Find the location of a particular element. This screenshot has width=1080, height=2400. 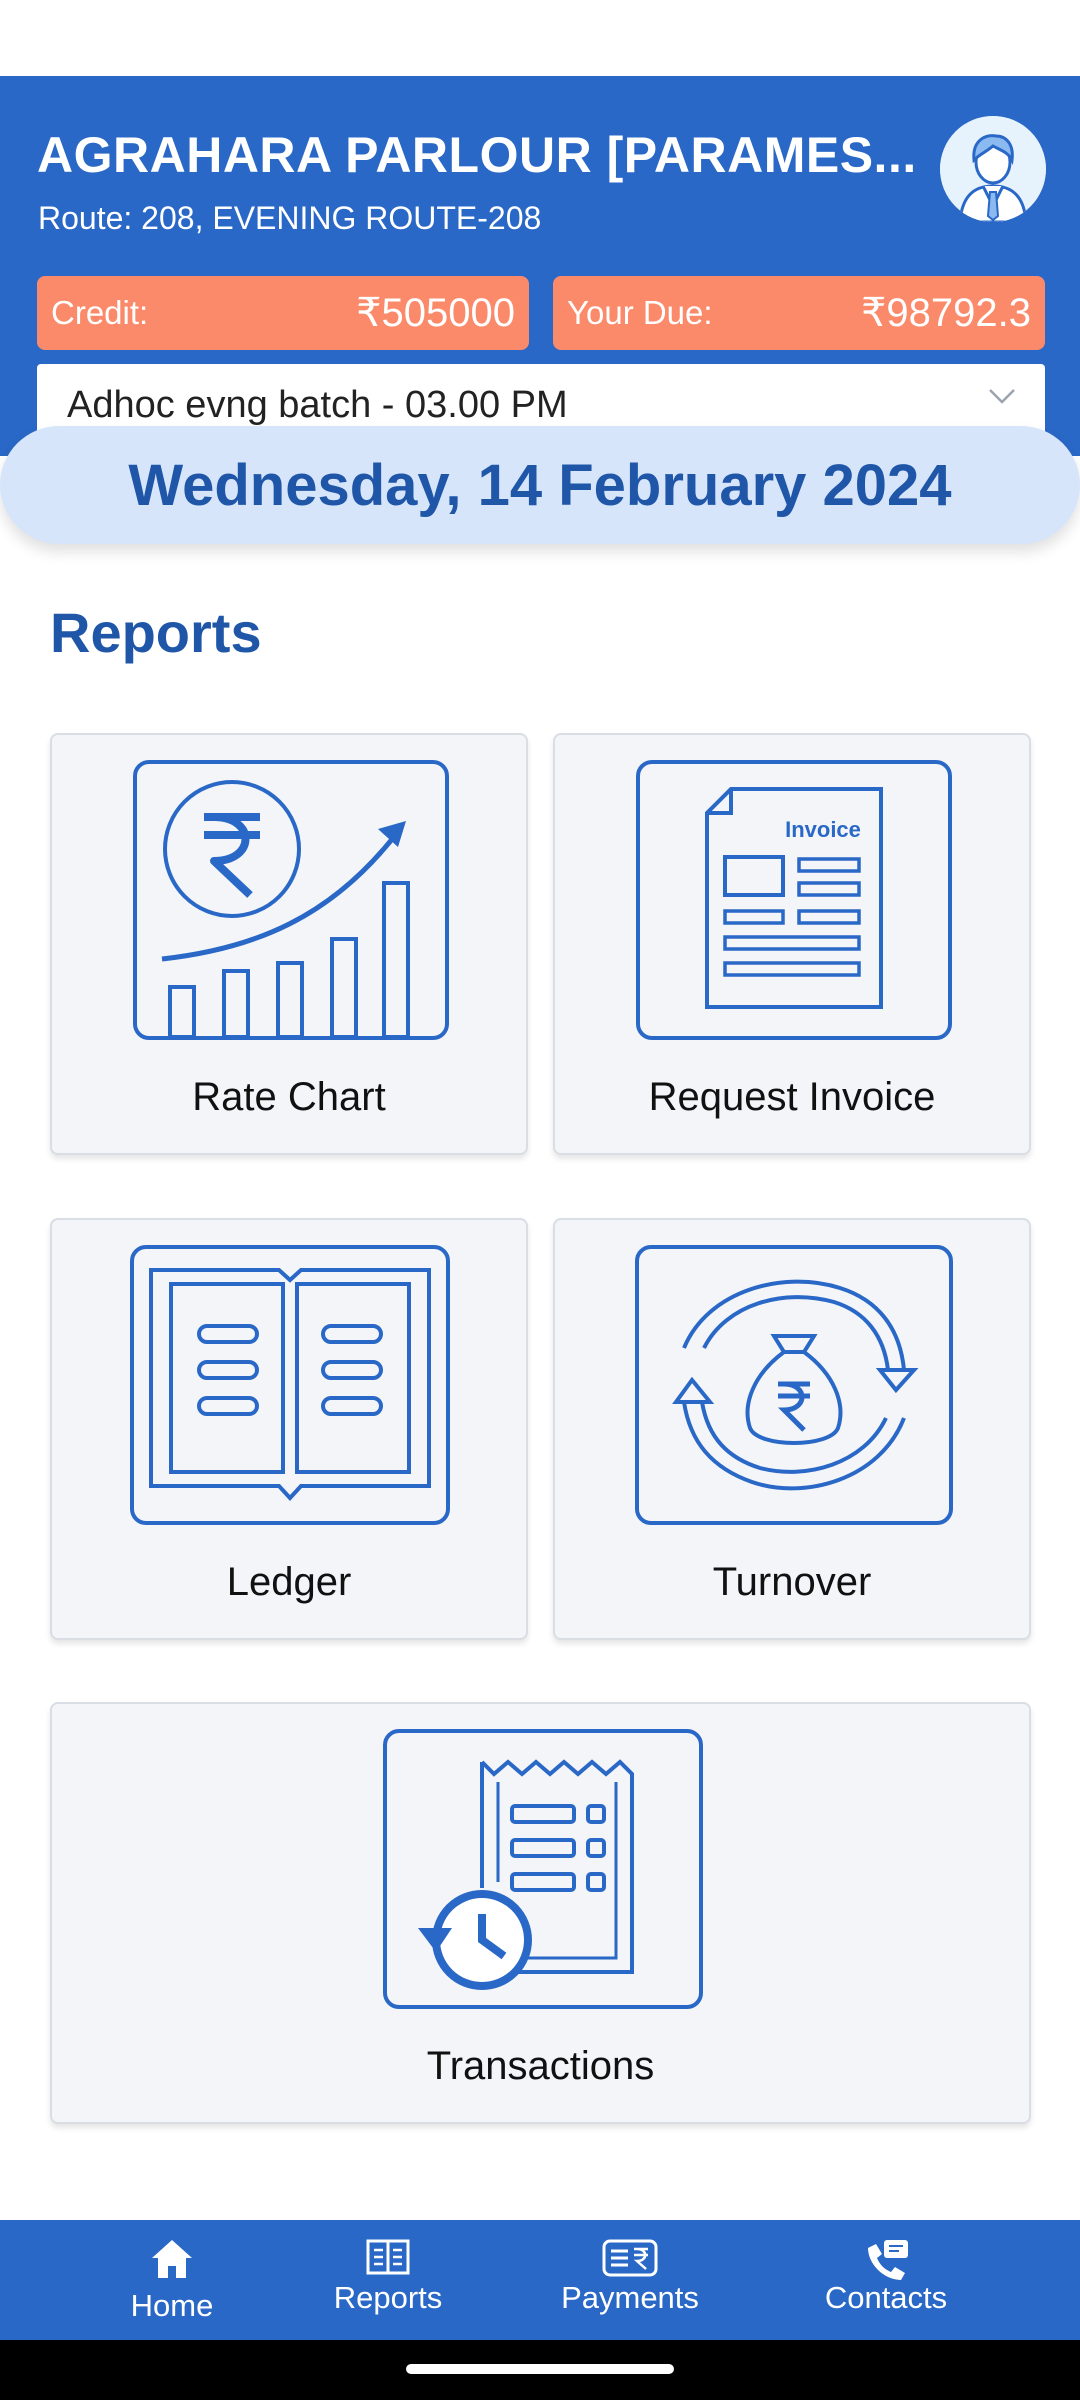

request-invoice-tile: Invoice Request Invoice is located at coordinates (792, 944).